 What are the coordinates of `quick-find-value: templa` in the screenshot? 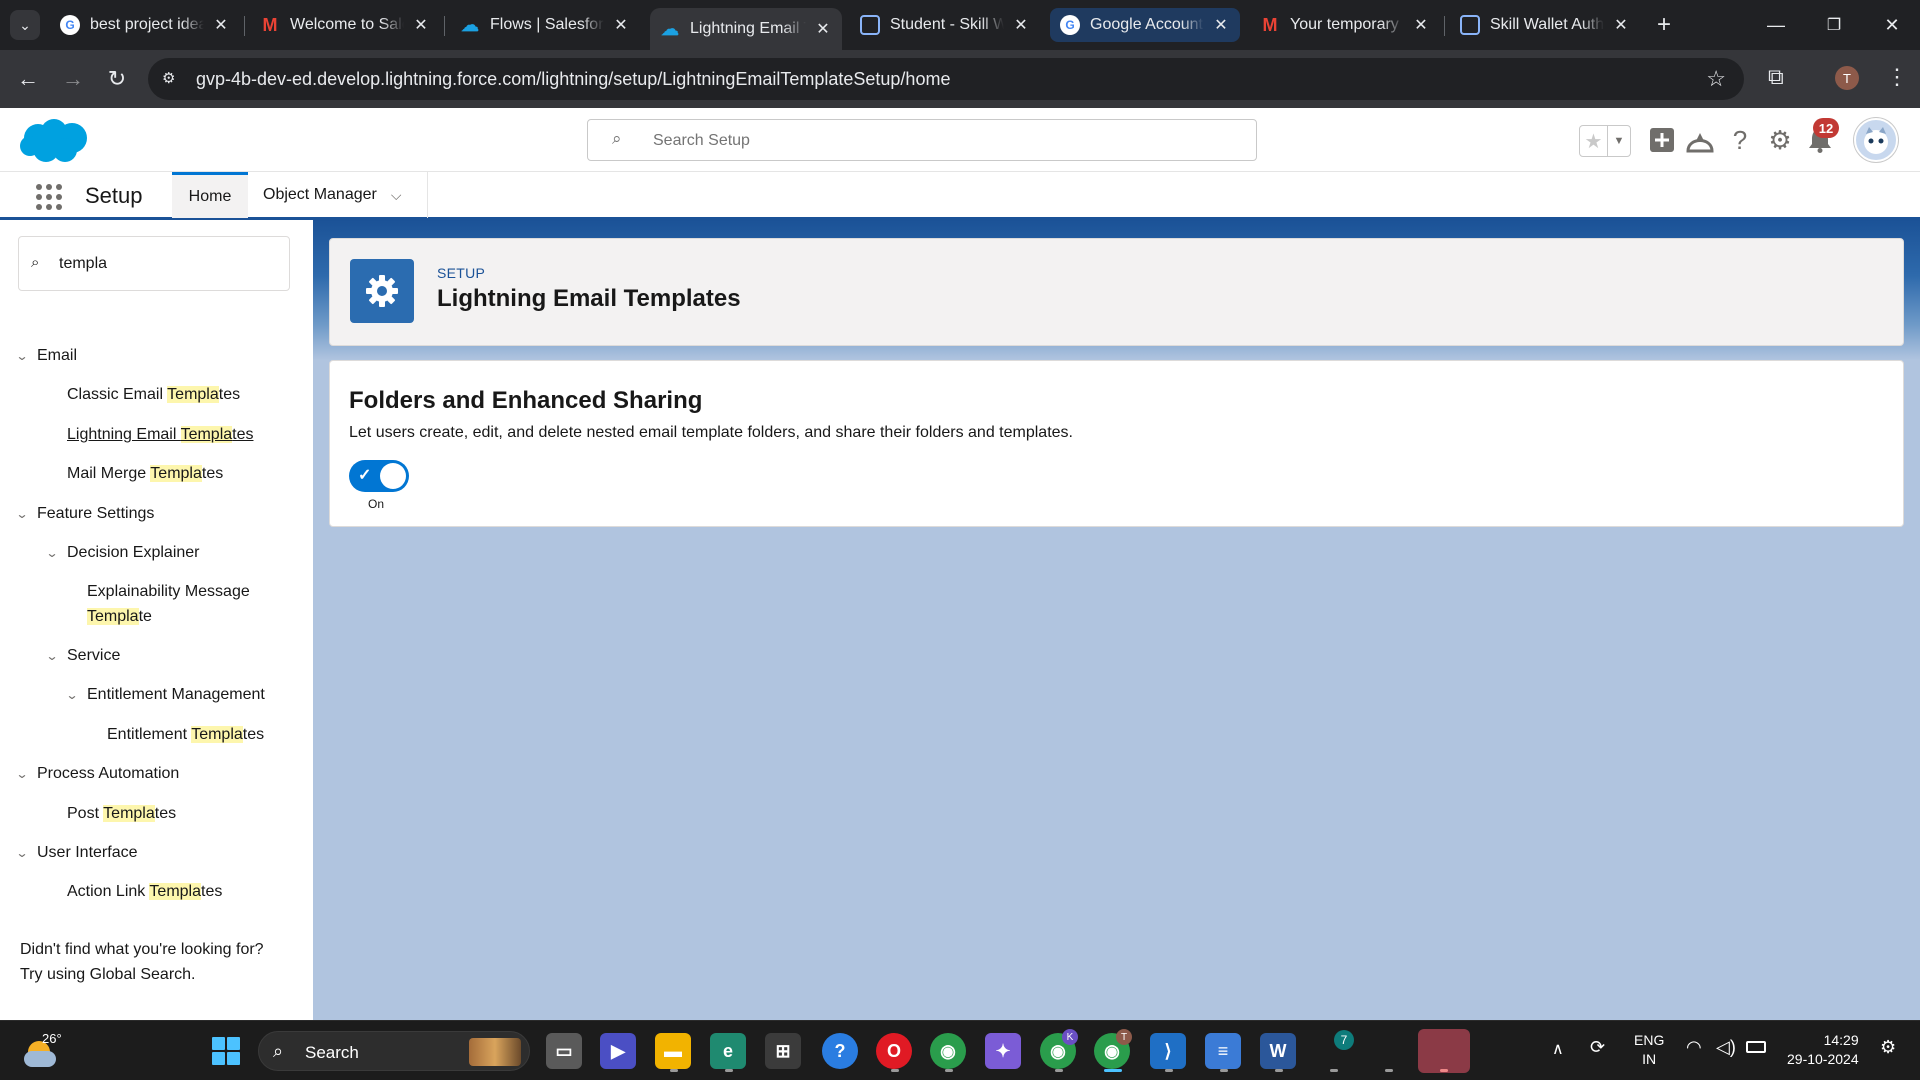 It's located at (83, 264).